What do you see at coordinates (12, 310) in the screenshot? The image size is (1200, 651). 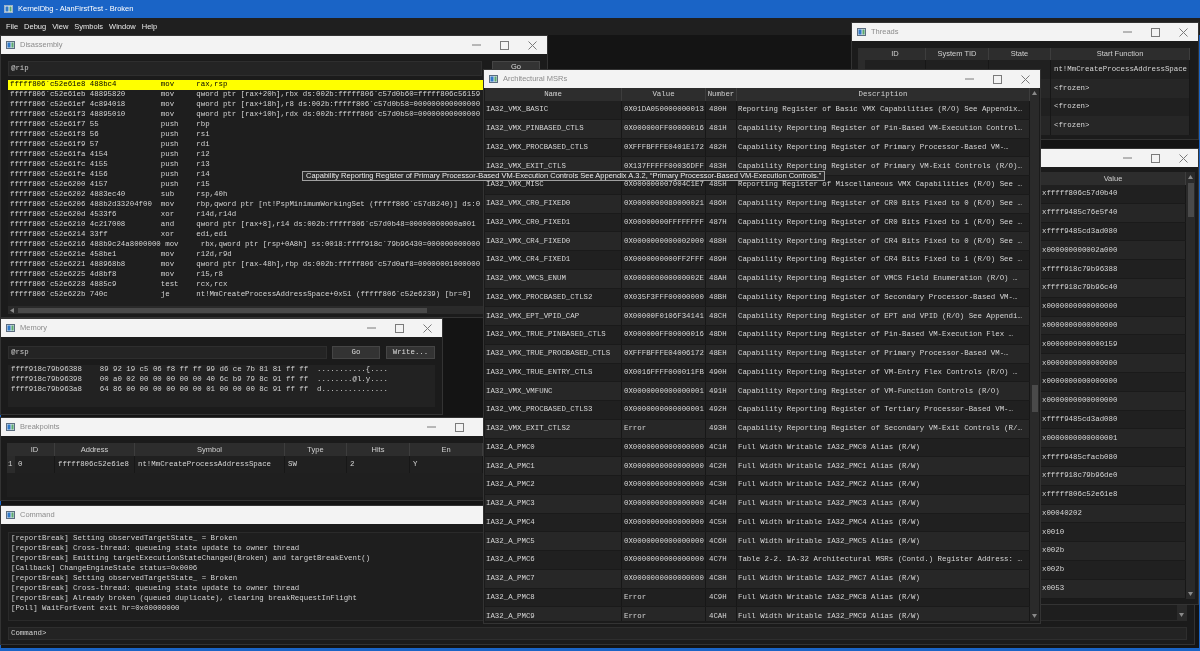 I see `scroll-left-icon` at bounding box center [12, 310].